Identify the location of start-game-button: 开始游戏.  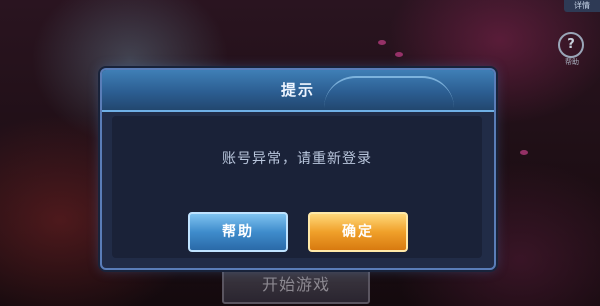
(296, 285).